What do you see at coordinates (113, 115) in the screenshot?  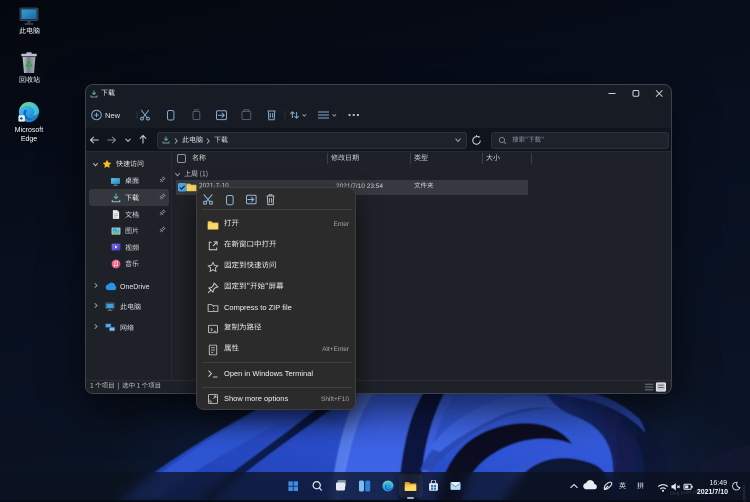 I see `svg-text: New` at bounding box center [113, 115].